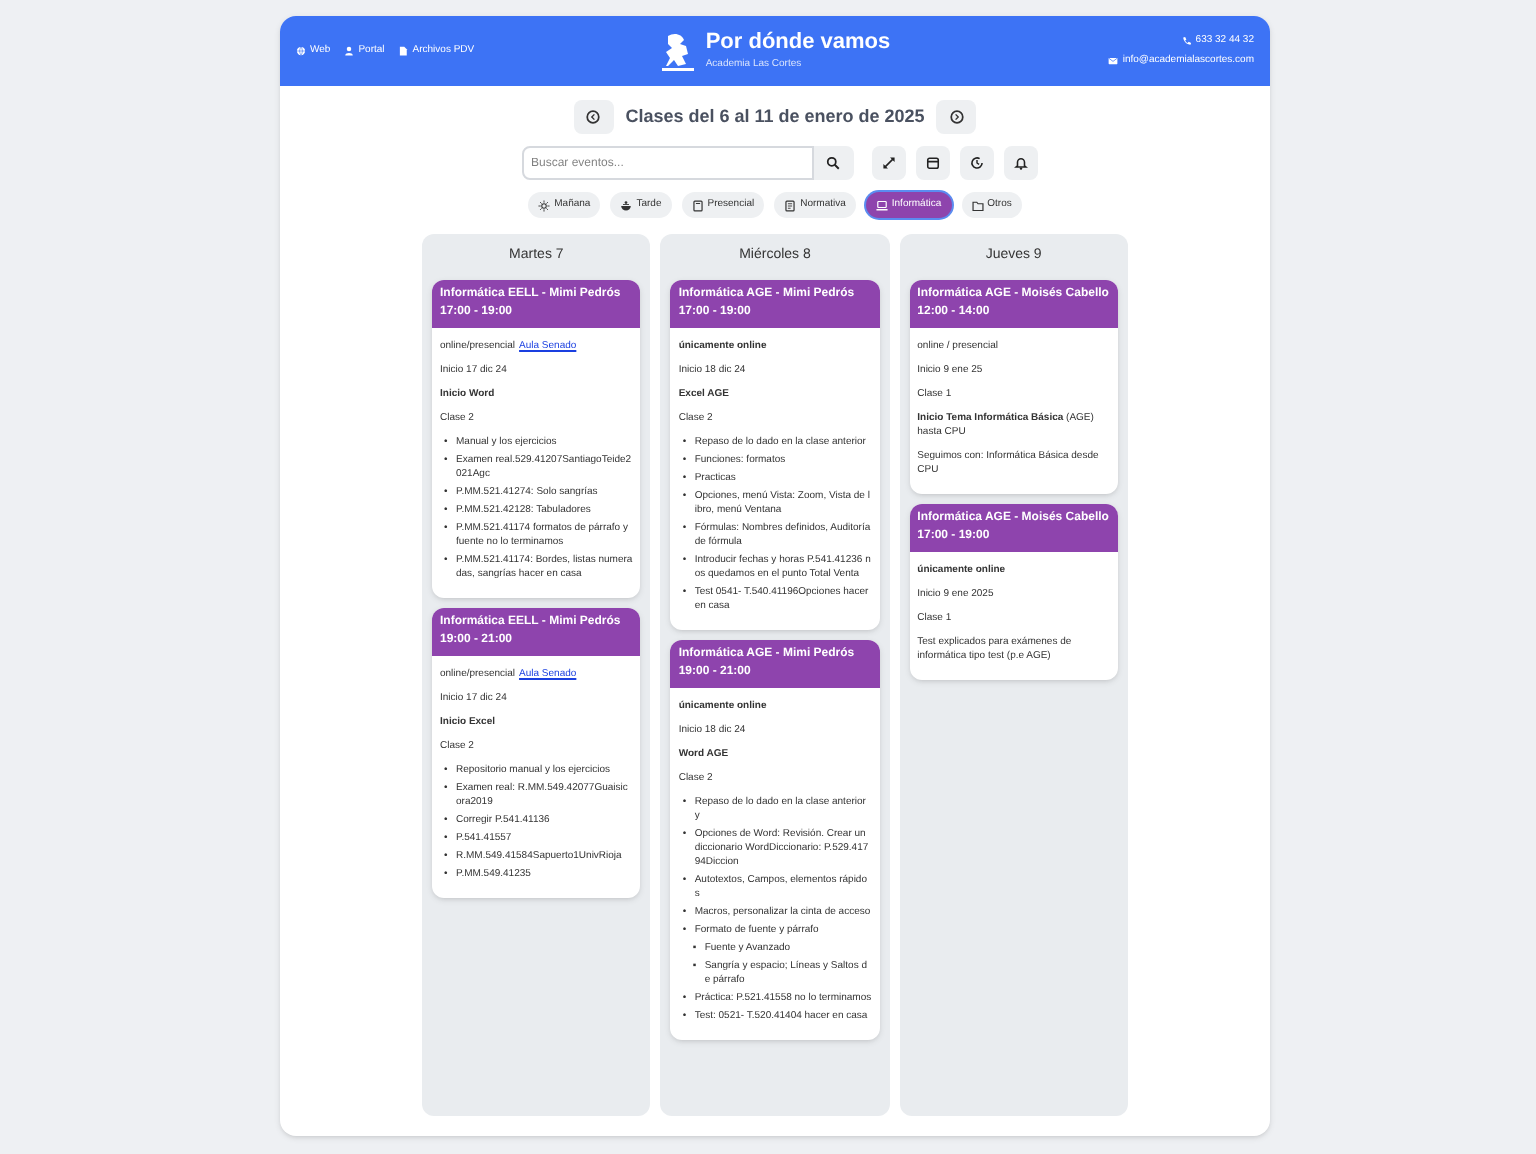 The width and height of the screenshot is (1536, 1154). Describe the element at coordinates (1113, 61) in the screenshot. I see `envelope-icon` at that location.